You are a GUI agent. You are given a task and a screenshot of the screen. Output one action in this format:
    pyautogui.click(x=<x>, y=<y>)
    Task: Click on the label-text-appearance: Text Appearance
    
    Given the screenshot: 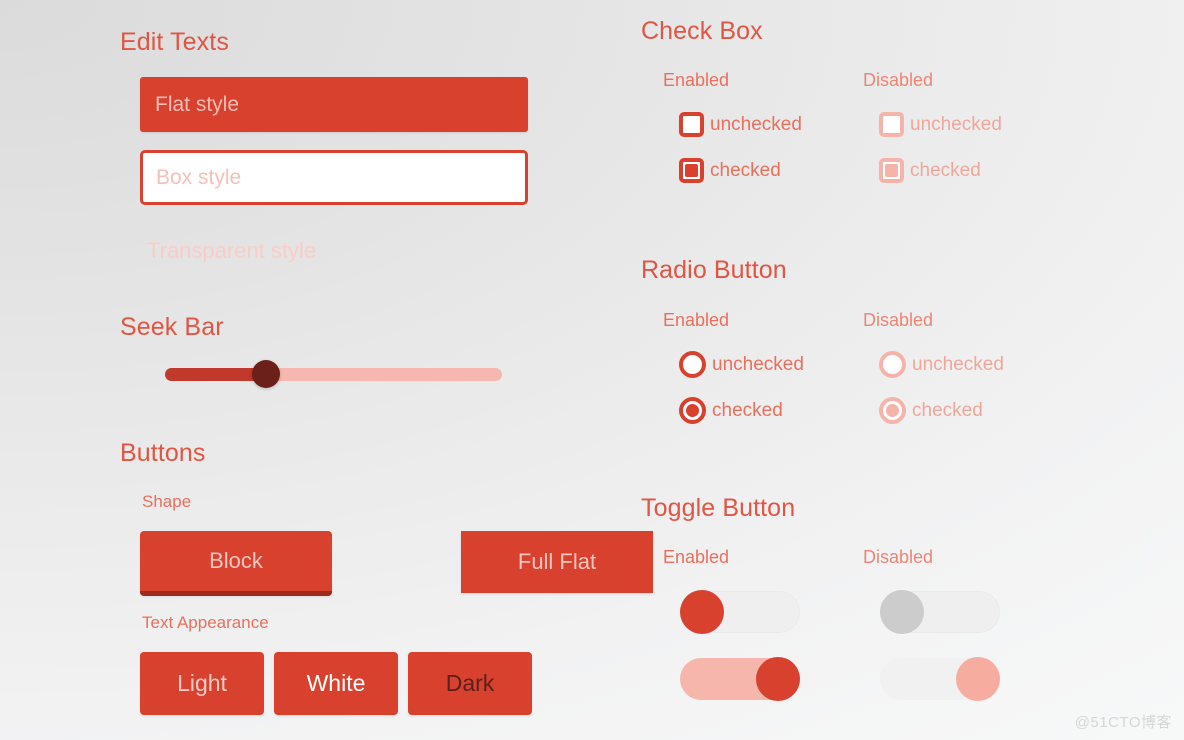 What is the action you would take?
    pyautogui.click(x=205, y=622)
    